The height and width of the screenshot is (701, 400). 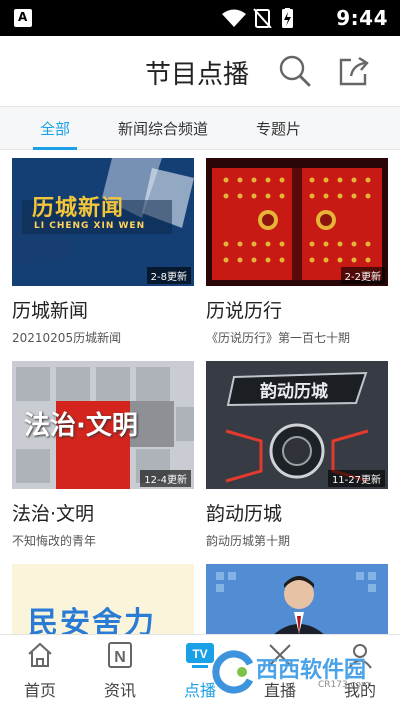 What do you see at coordinates (55, 128) in the screenshot?
I see `tab-all: 全部` at bounding box center [55, 128].